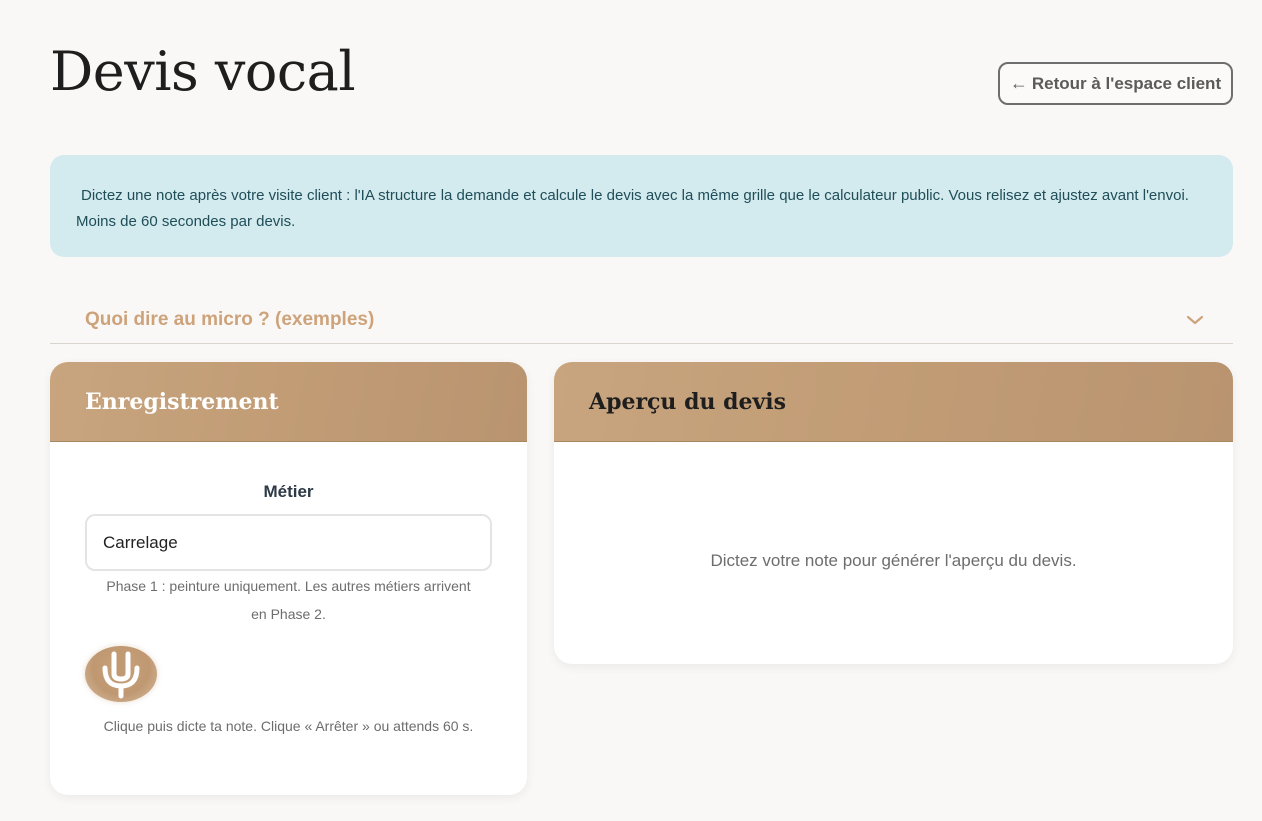  Describe the element at coordinates (641, 320) in the screenshot. I see `examples-accordion: Quoi dire au micro ? (exemples)` at that location.